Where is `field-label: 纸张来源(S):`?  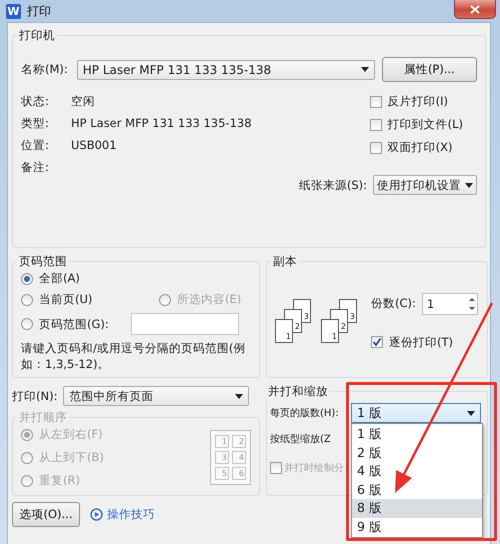
field-label: 纸张来源(S): is located at coordinates (332, 185).